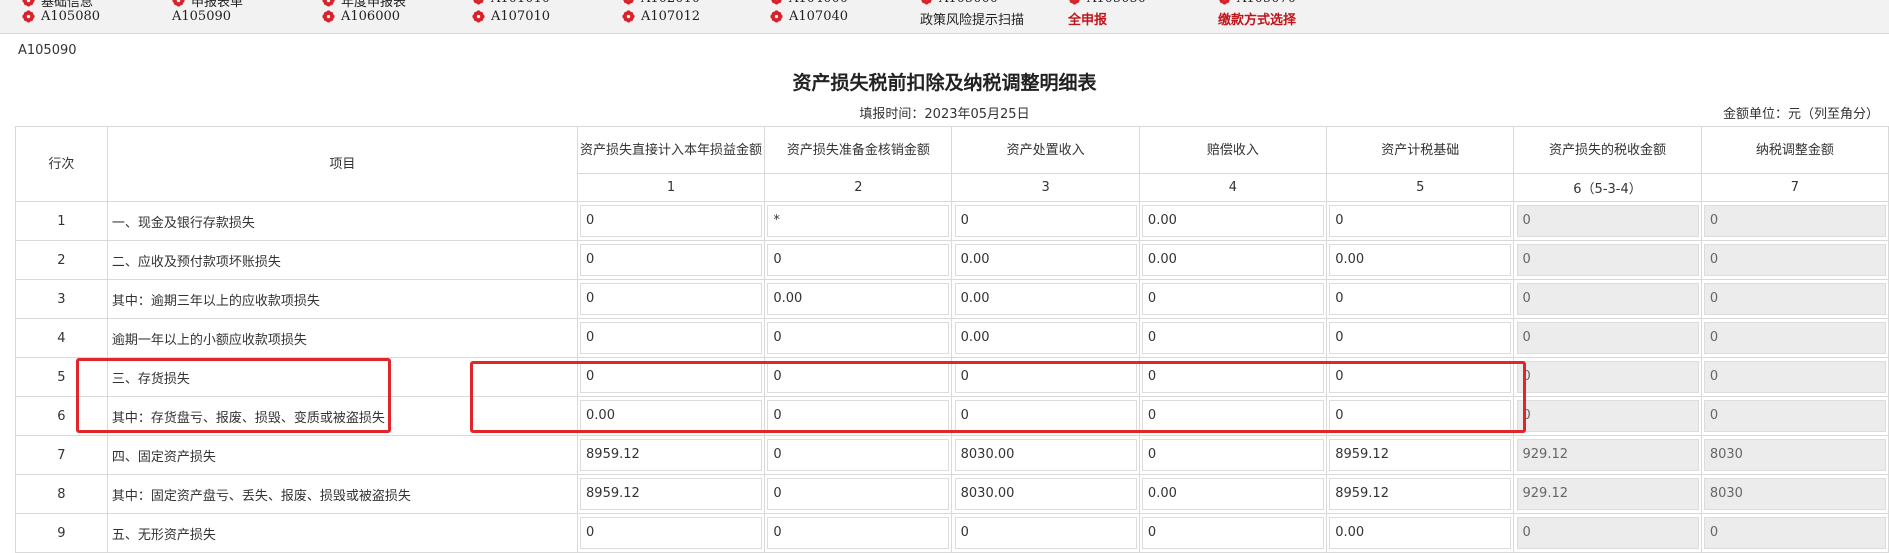 This screenshot has width=1889, height=553. I want to click on row-number: 4, so click(62, 338).